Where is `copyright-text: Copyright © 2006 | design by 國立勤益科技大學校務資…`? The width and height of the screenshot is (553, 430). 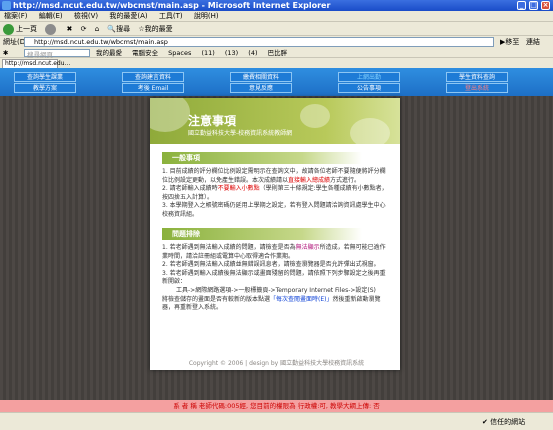 copyright-text: Copyright © 2006 | design by 國立勤益科技大學校務資… is located at coordinates (276, 363).